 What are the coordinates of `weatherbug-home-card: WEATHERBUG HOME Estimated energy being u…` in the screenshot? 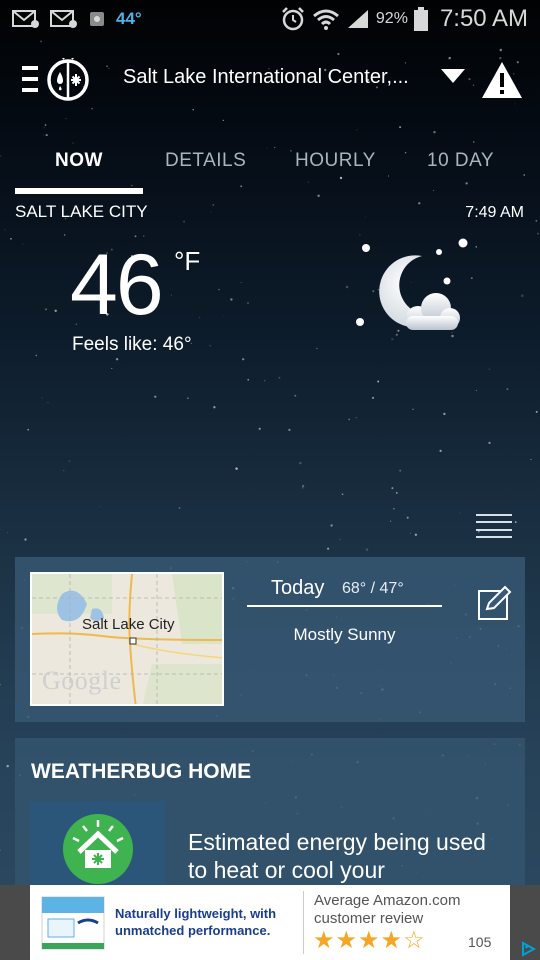 It's located at (270, 813).